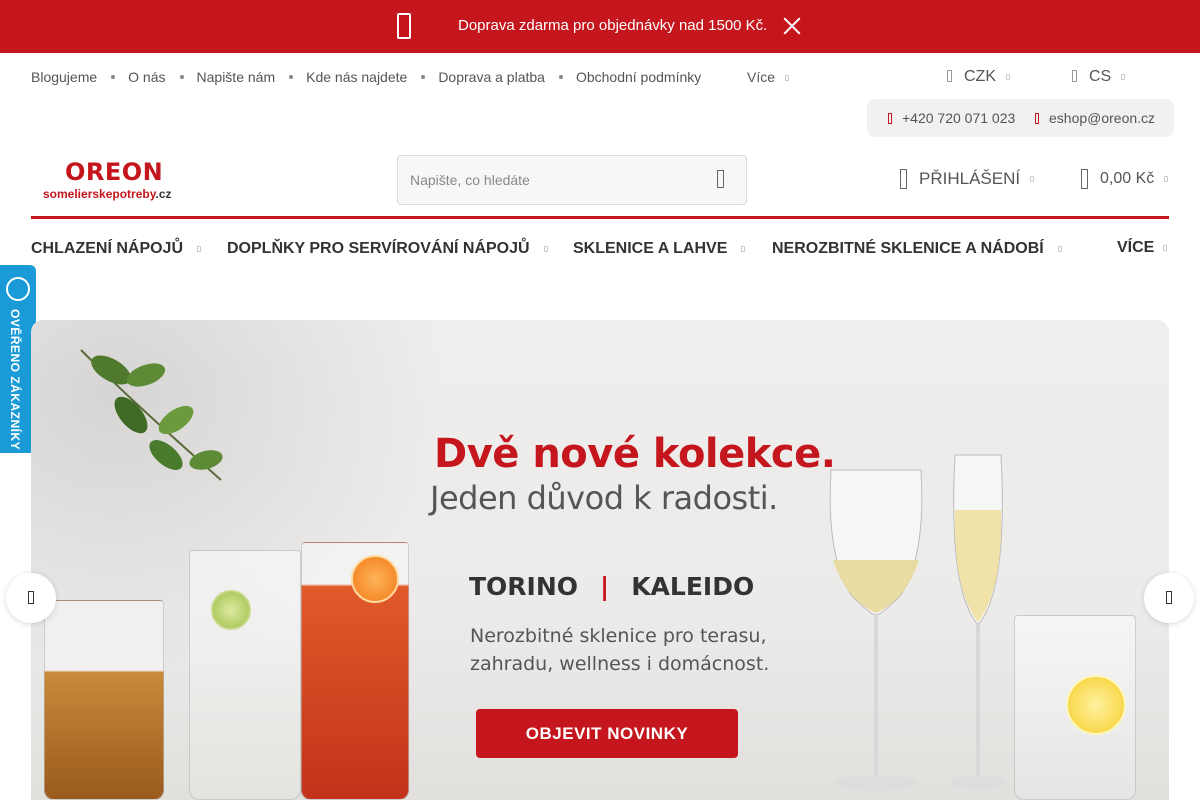 This screenshot has width=1200, height=800. What do you see at coordinates (378, 248) in the screenshot?
I see `category-label: DOPLŇKY PRO SERVÍROVÁNÍ NÁPOJŮ` at bounding box center [378, 248].